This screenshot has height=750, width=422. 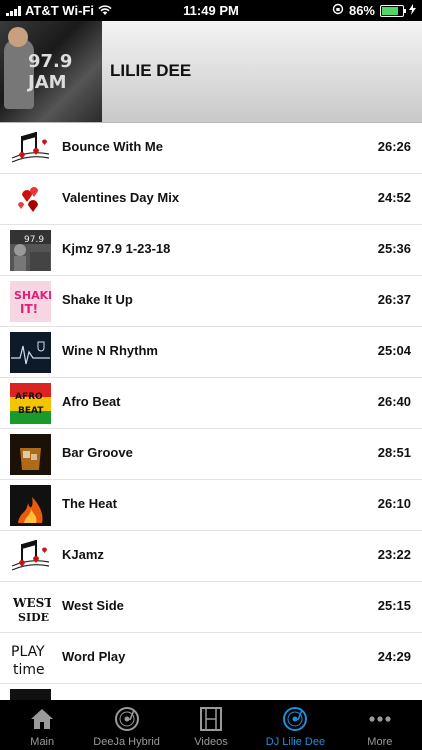 I want to click on tab-main: Main, so click(x=42, y=725).